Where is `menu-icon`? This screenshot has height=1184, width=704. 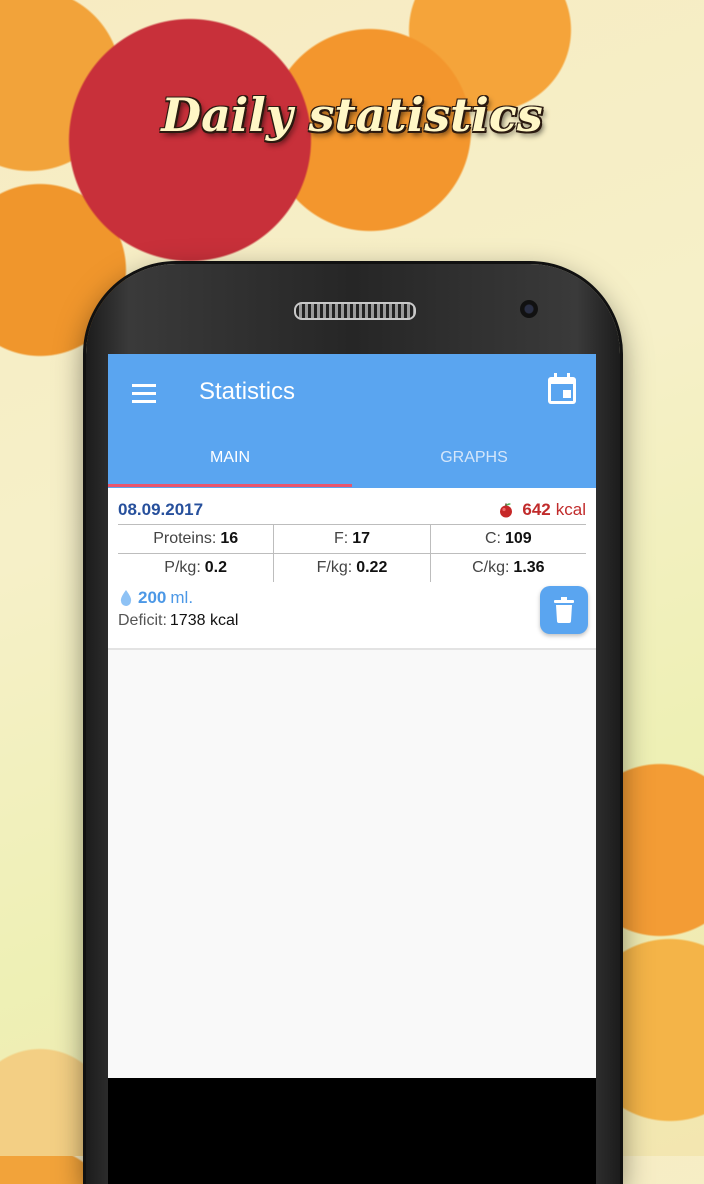
menu-icon is located at coordinates (144, 394).